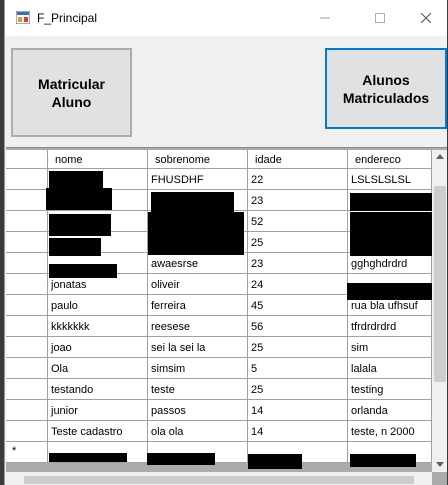 The image size is (448, 485). I want to click on cell-endereco: LSLSLSLSL, so click(390, 179).